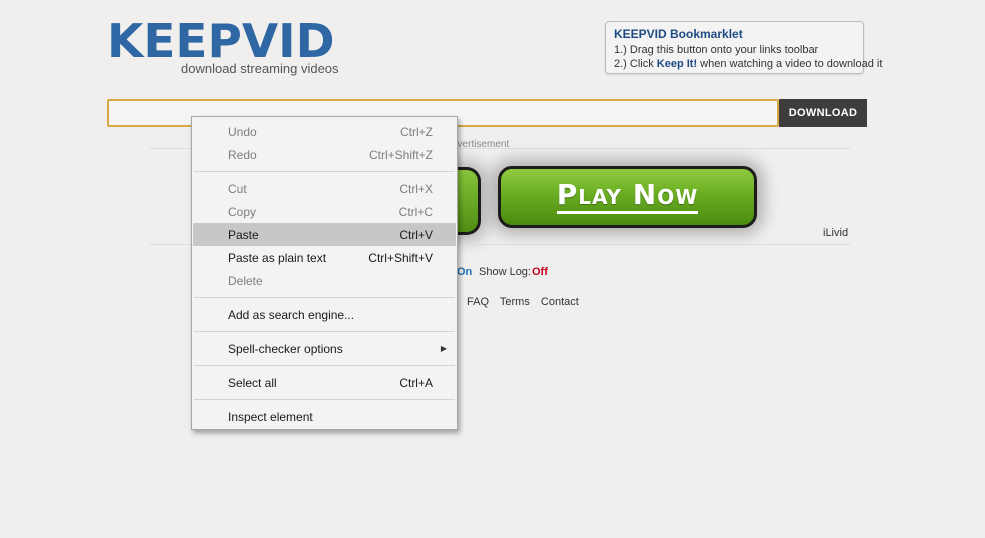 This screenshot has height=538, width=985. I want to click on download-button: DOWNLOAD, so click(823, 113).